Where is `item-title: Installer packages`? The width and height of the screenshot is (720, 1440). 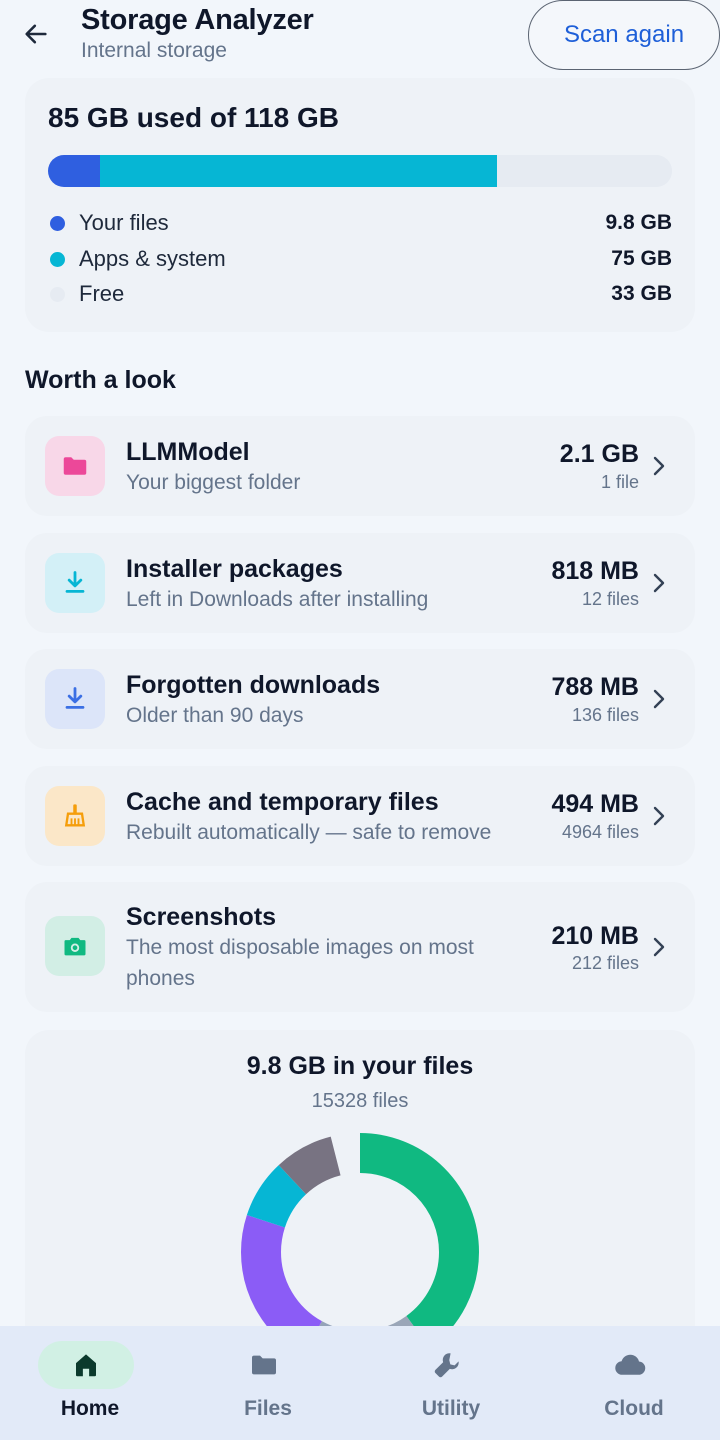 item-title: Installer packages is located at coordinates (234, 569).